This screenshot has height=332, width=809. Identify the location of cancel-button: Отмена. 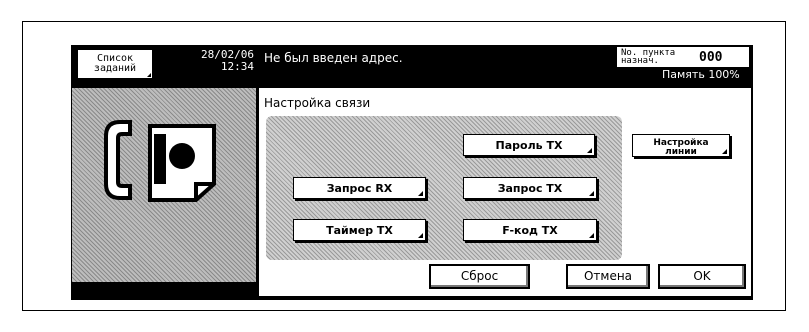
(608, 276).